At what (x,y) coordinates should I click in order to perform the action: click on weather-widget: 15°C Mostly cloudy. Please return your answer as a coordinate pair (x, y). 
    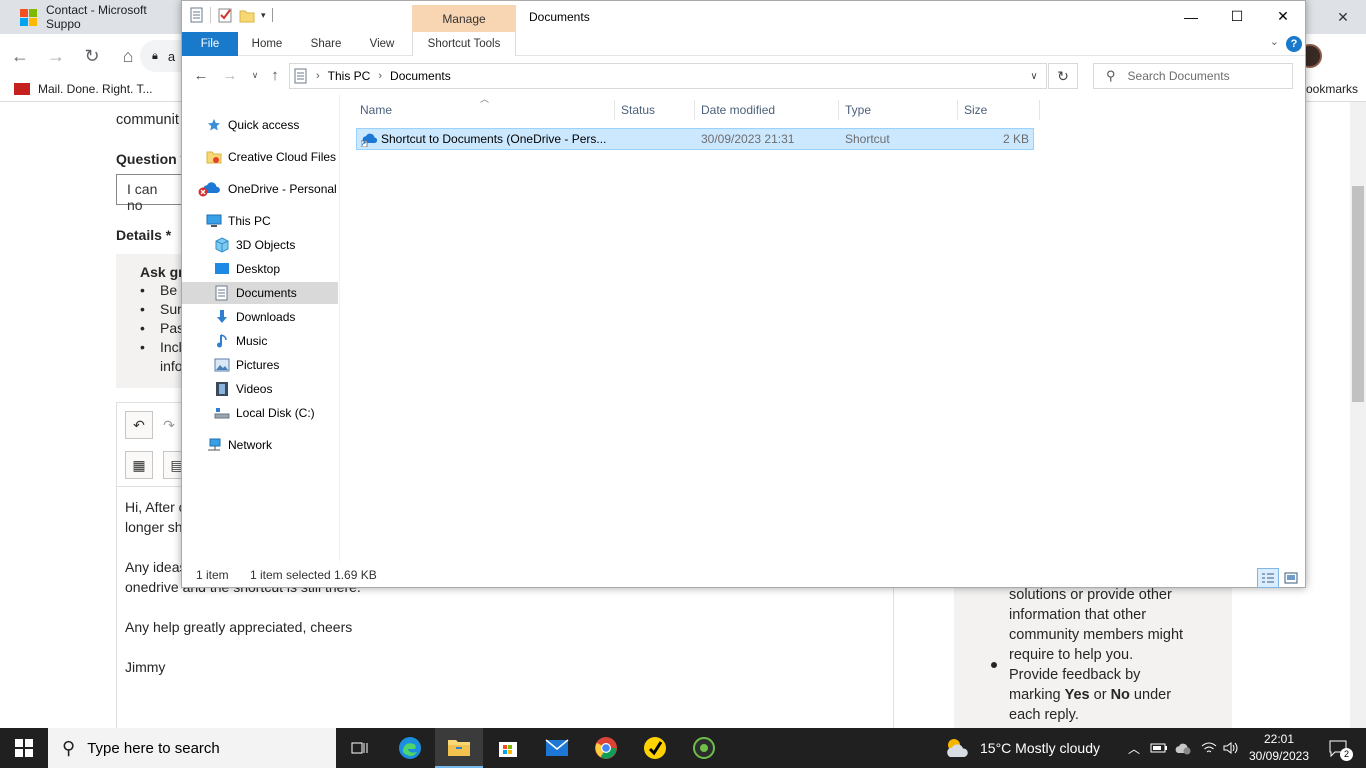
    Looking at the image, I should click on (1022, 748).